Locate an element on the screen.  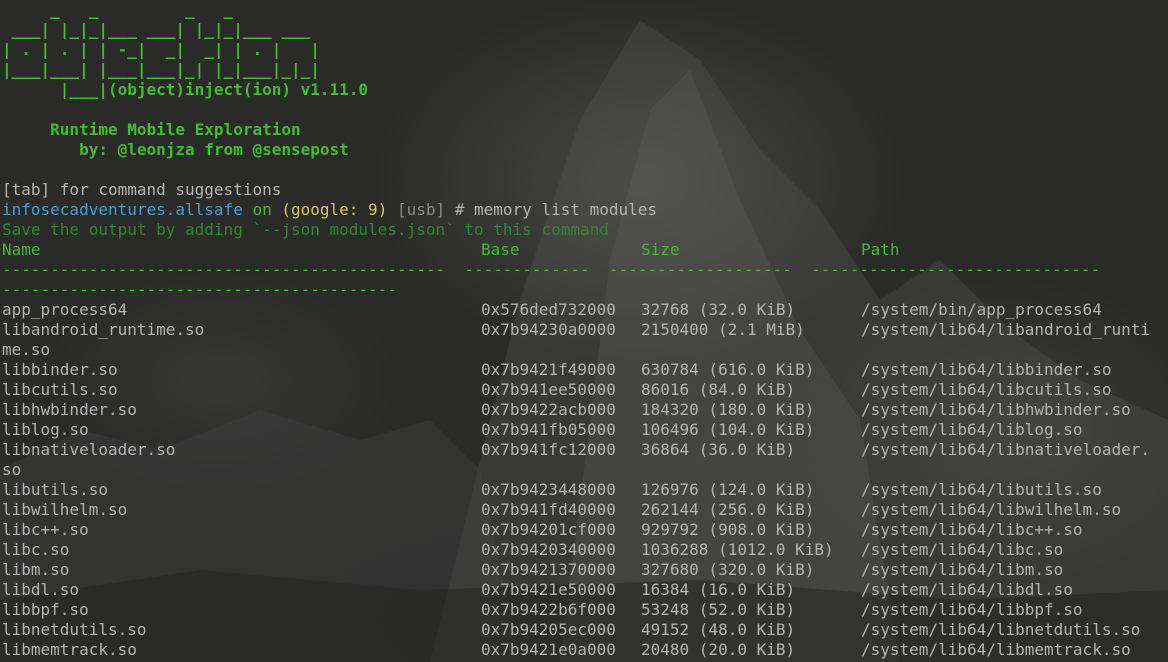
module-base: 0x7b9420340000 is located at coordinates (548, 549).